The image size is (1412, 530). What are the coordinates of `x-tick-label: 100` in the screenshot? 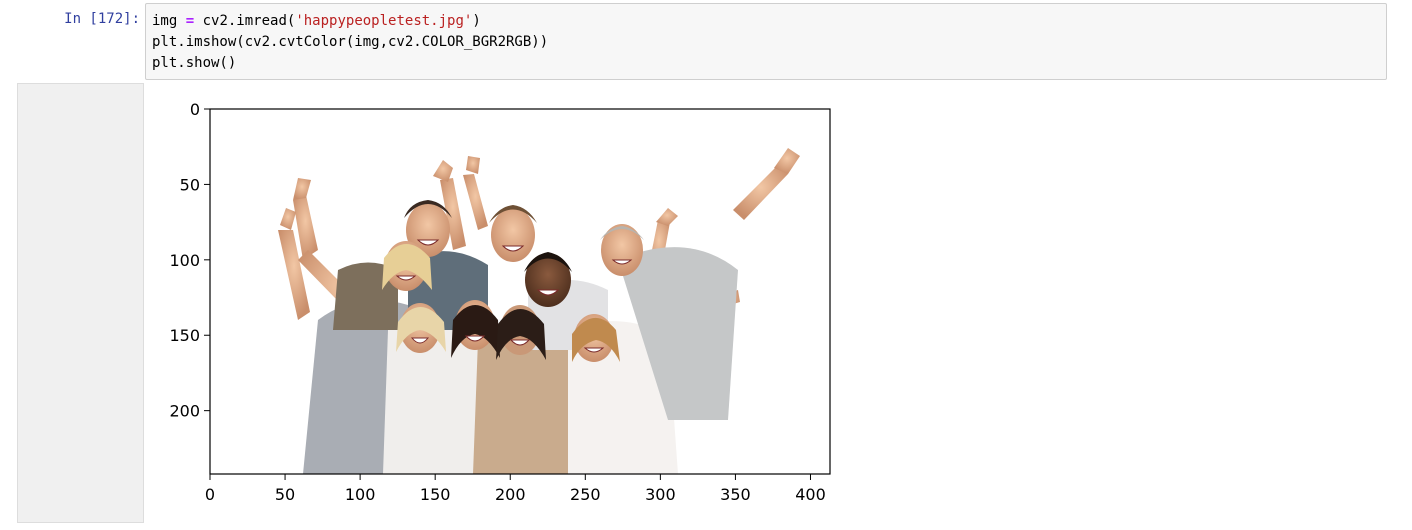 It's located at (360, 494).